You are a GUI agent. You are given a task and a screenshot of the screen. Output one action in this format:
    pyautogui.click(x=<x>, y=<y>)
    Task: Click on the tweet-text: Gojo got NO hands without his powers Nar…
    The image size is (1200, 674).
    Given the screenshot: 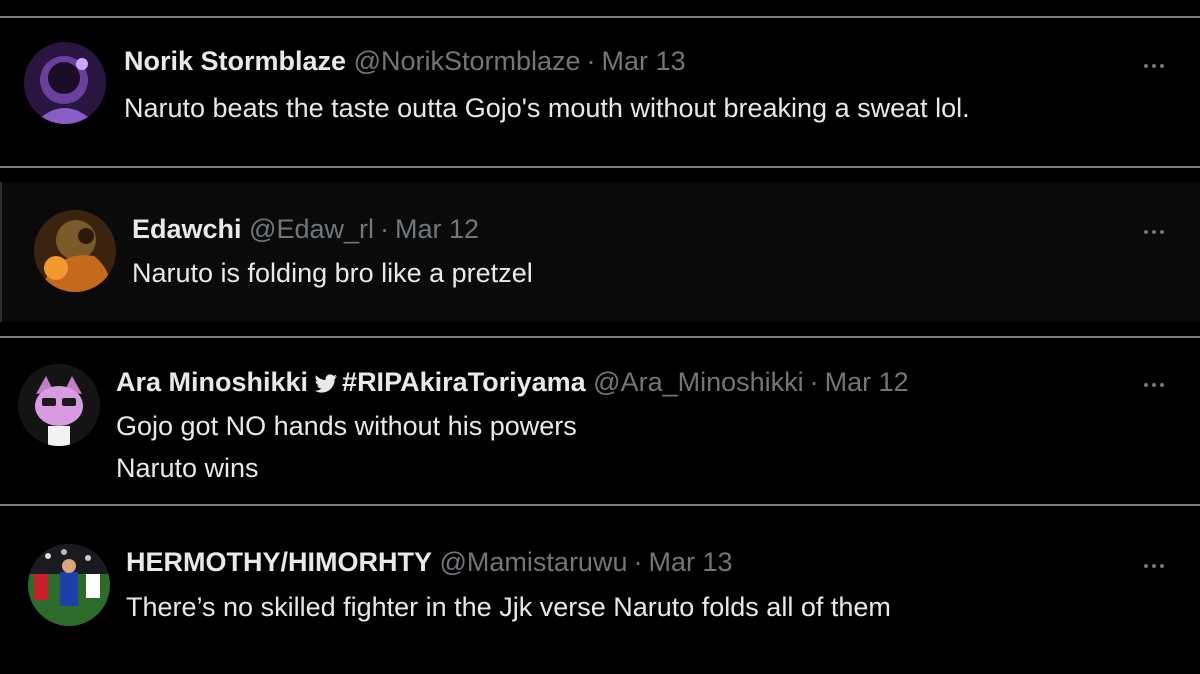 What is the action you would take?
    pyautogui.click(x=346, y=447)
    